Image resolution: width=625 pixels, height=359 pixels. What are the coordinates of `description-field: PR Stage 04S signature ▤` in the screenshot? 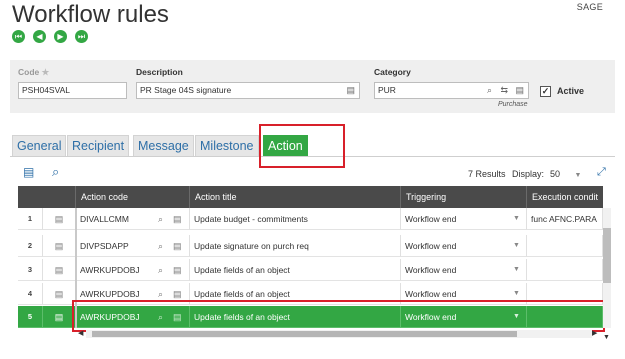 It's located at (248, 90).